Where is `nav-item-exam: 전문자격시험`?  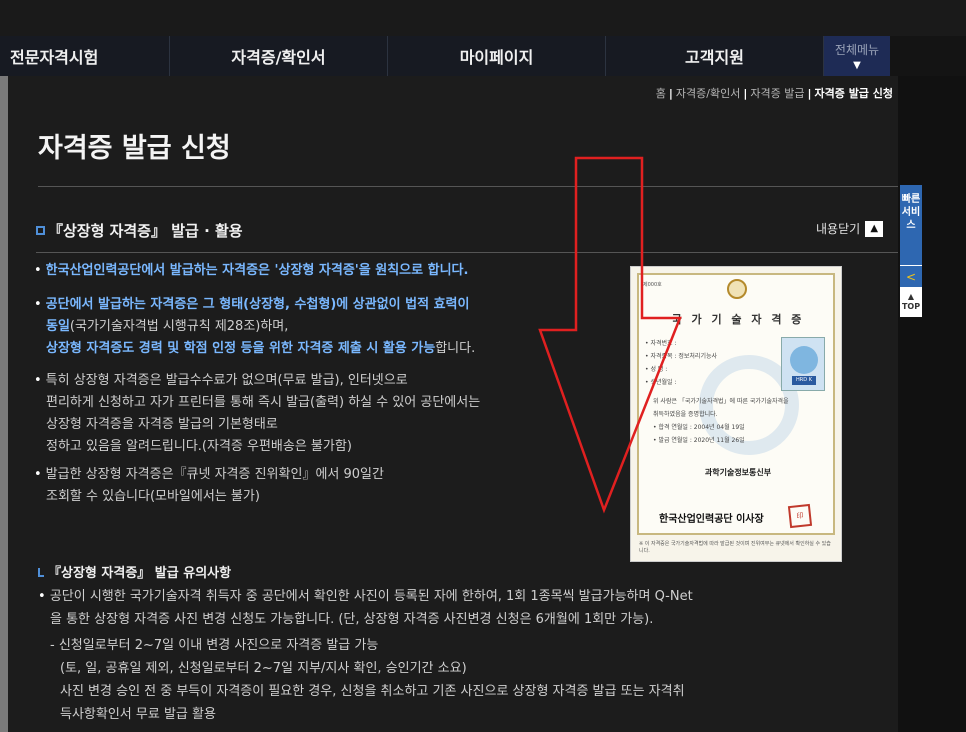
nav-item-exam: 전문자격시험 is located at coordinates (85, 56).